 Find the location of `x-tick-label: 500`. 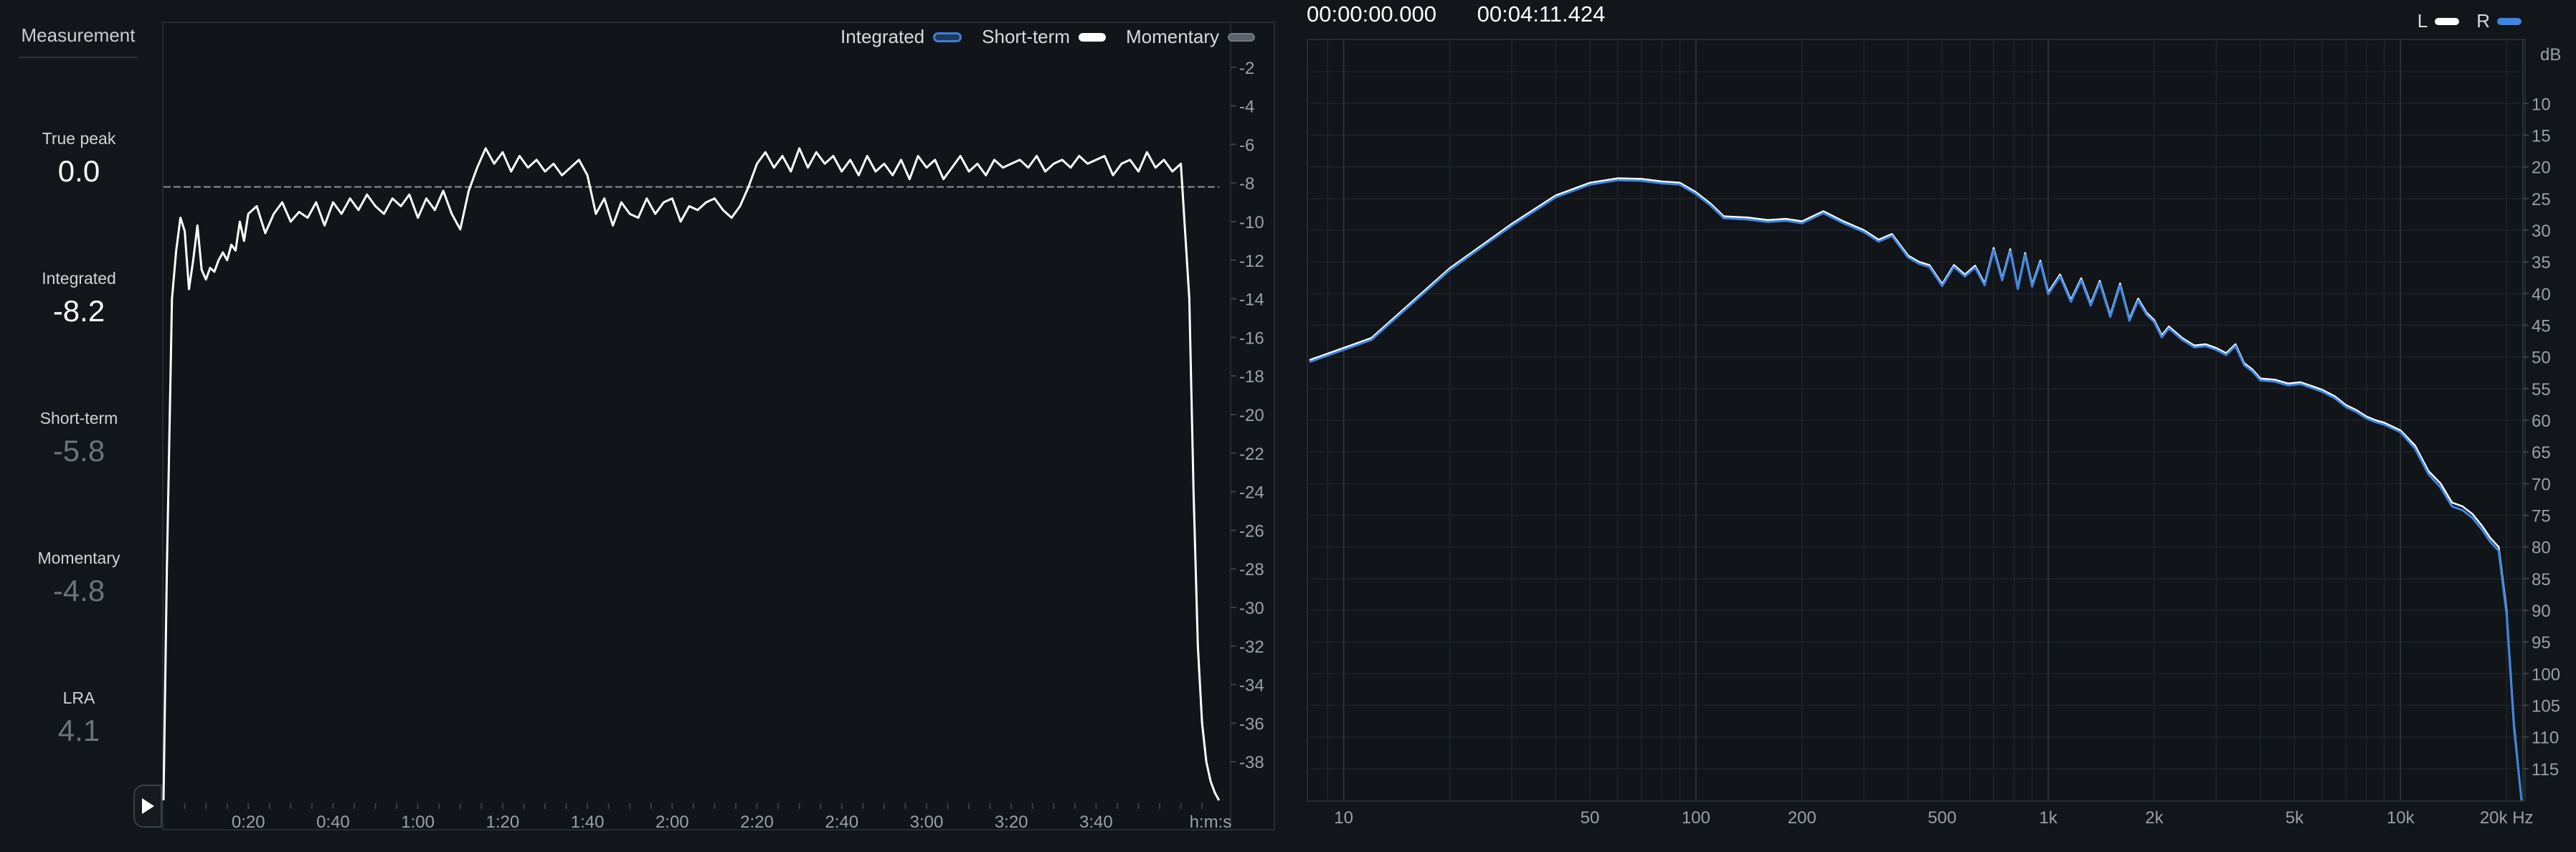

x-tick-label: 500 is located at coordinates (1942, 818).